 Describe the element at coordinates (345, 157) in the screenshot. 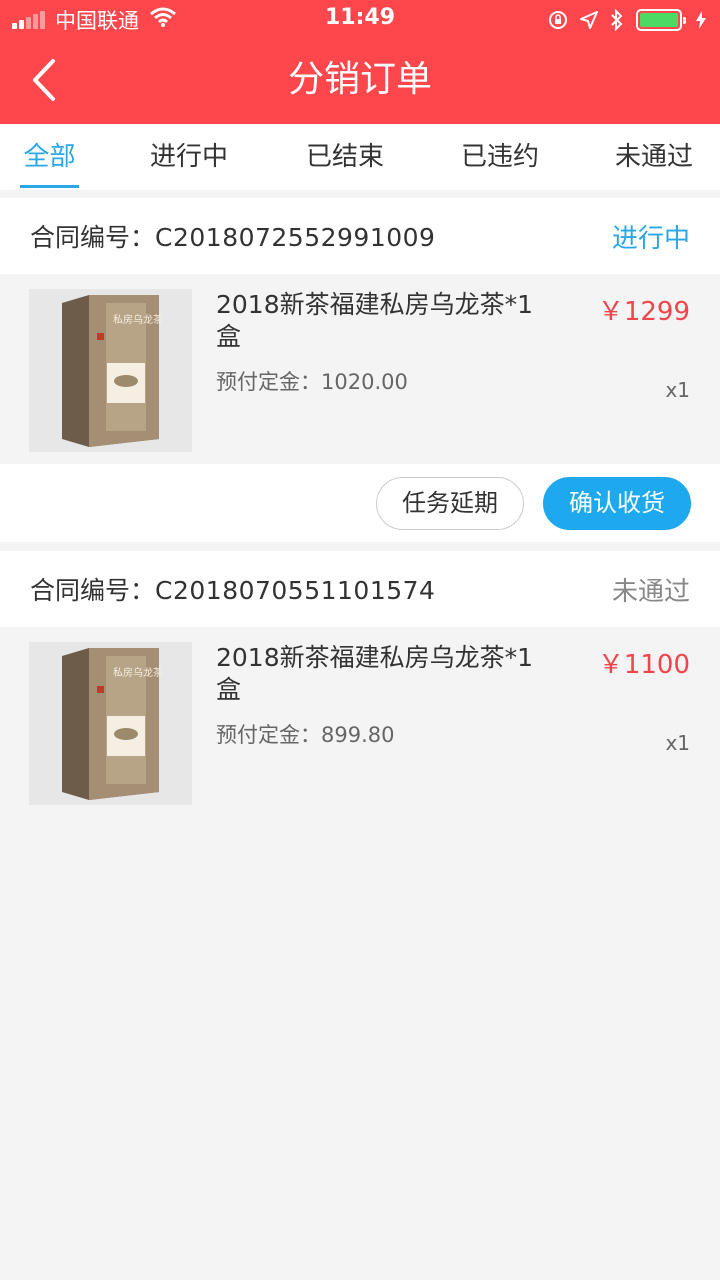

I see `tab-ended: 已结束` at that location.